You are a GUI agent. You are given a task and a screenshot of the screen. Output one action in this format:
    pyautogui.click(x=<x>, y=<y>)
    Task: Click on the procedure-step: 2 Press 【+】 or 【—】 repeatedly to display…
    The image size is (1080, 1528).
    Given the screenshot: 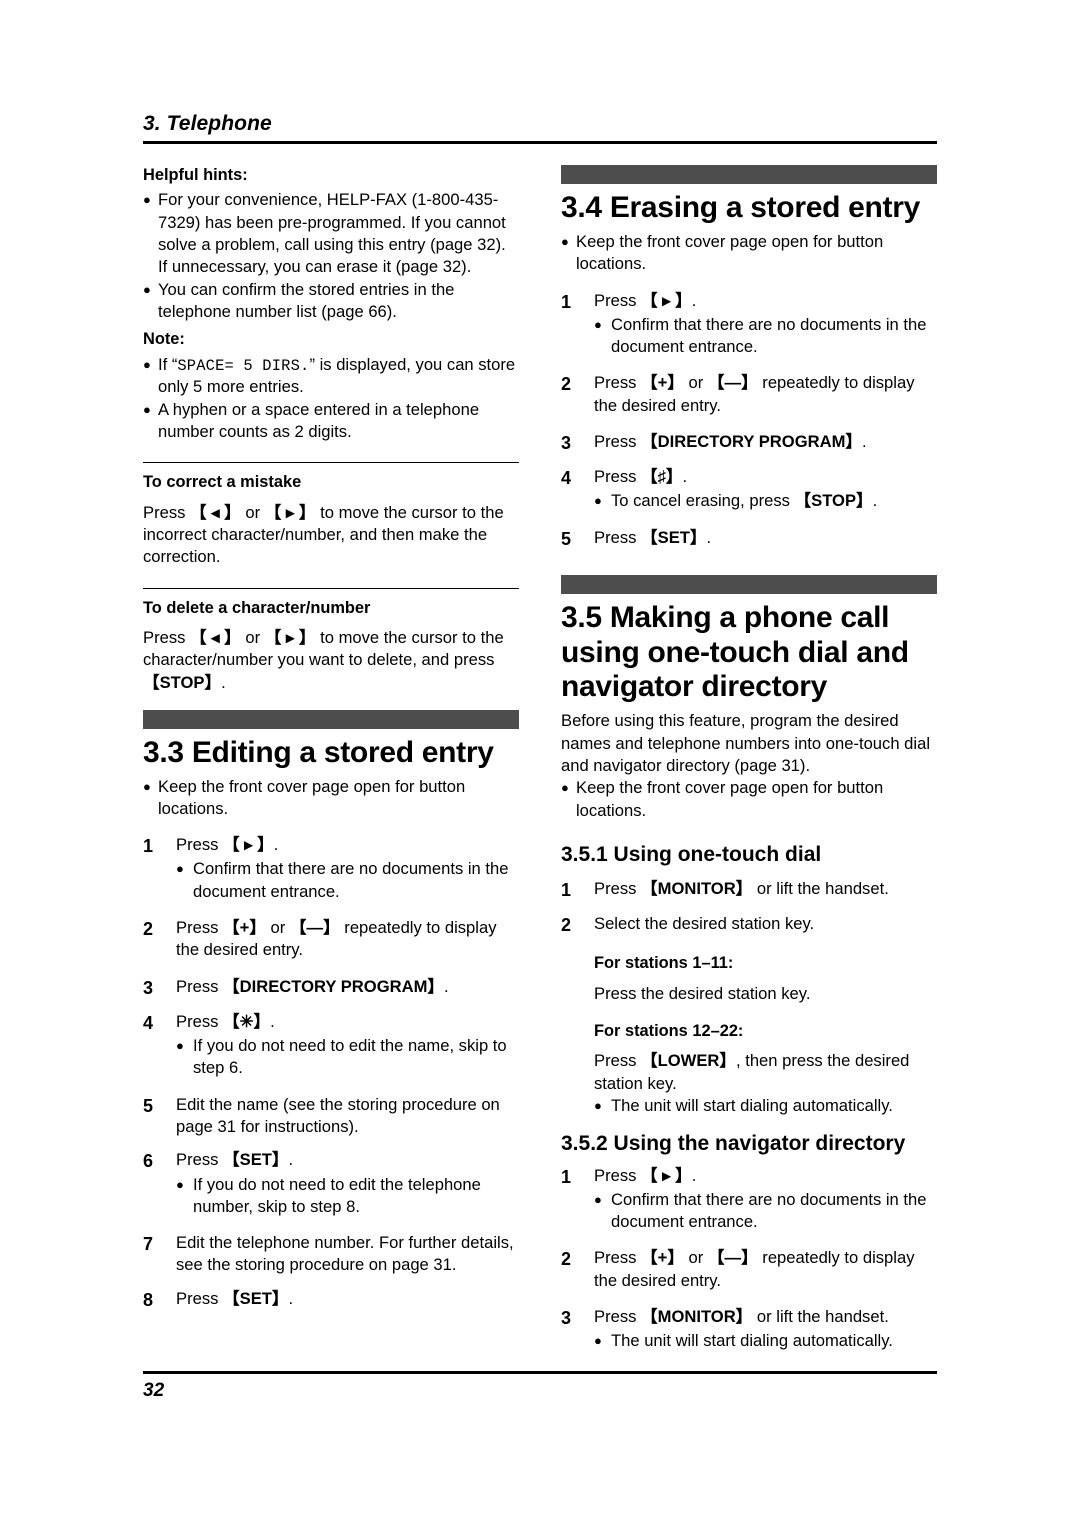 What is the action you would take?
    pyautogui.click(x=749, y=1269)
    